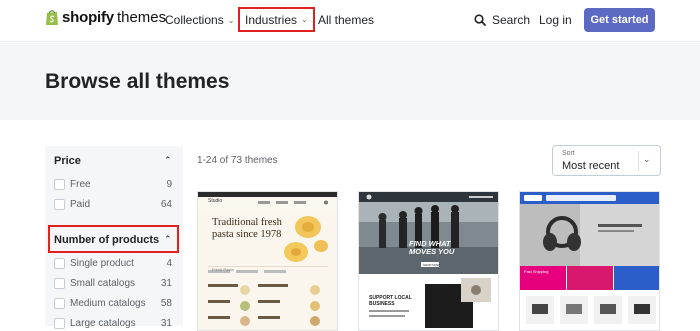 The height and width of the screenshot is (331, 700). What do you see at coordinates (568, 153) in the screenshot?
I see `sort-label: Sort` at bounding box center [568, 153].